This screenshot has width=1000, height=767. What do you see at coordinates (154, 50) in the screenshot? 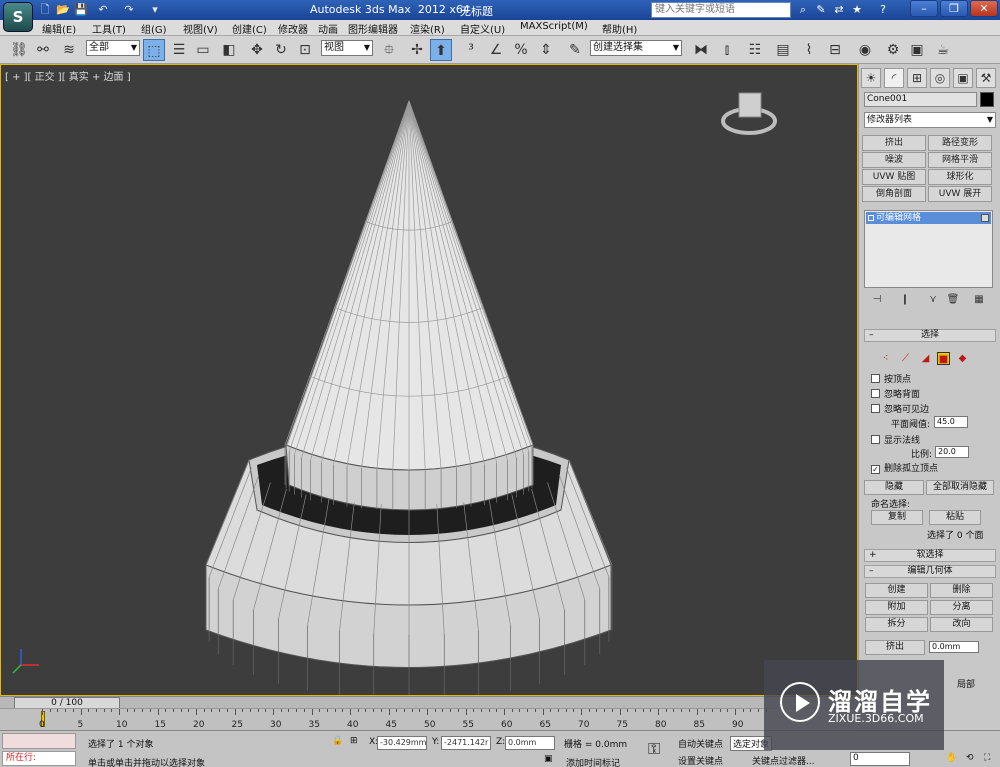
I see `select-object-icon: ⬚` at bounding box center [154, 50].